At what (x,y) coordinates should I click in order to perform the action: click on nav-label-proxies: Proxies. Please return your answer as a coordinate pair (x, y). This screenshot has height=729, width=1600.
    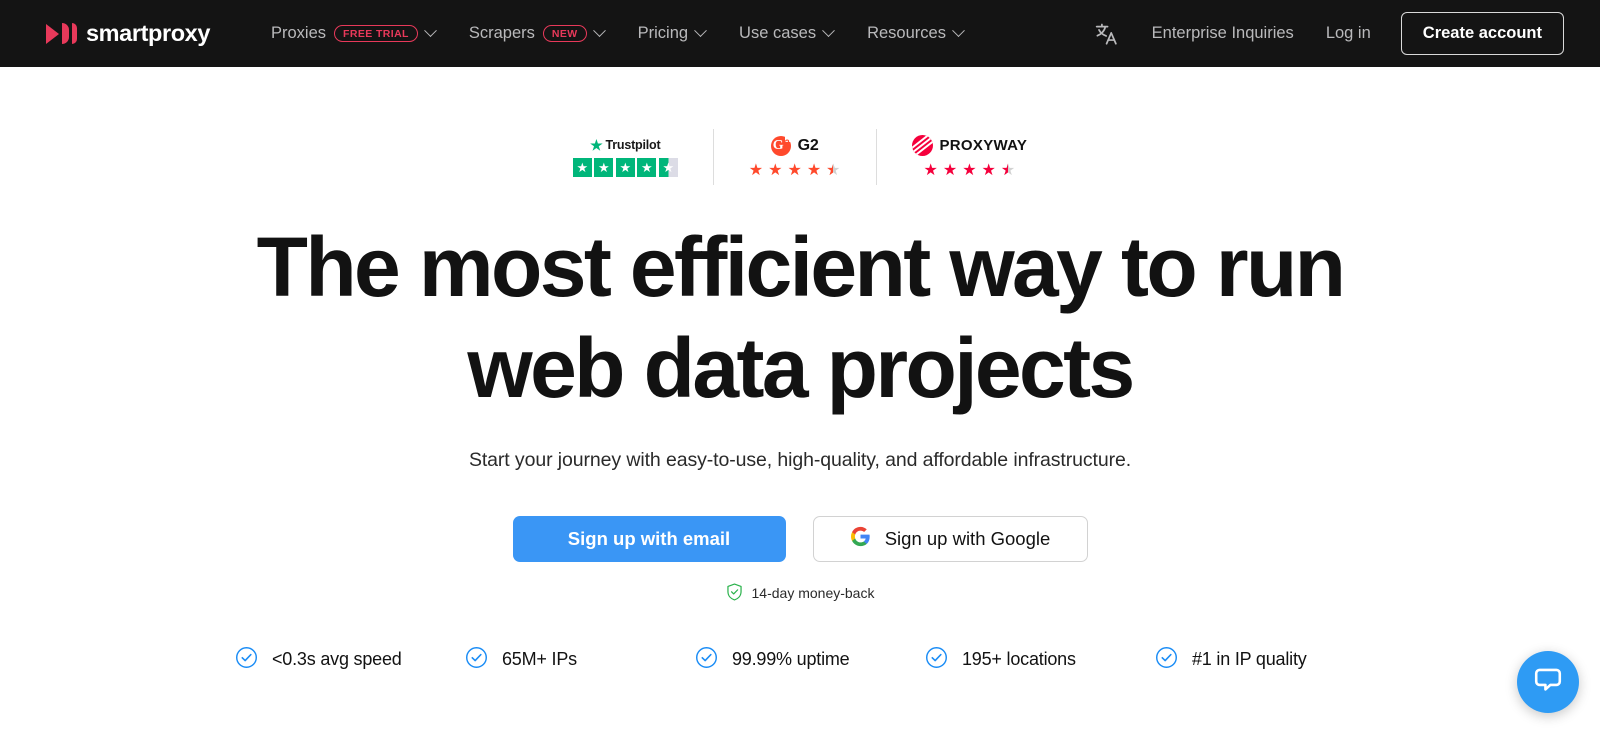
    Looking at the image, I should click on (299, 33).